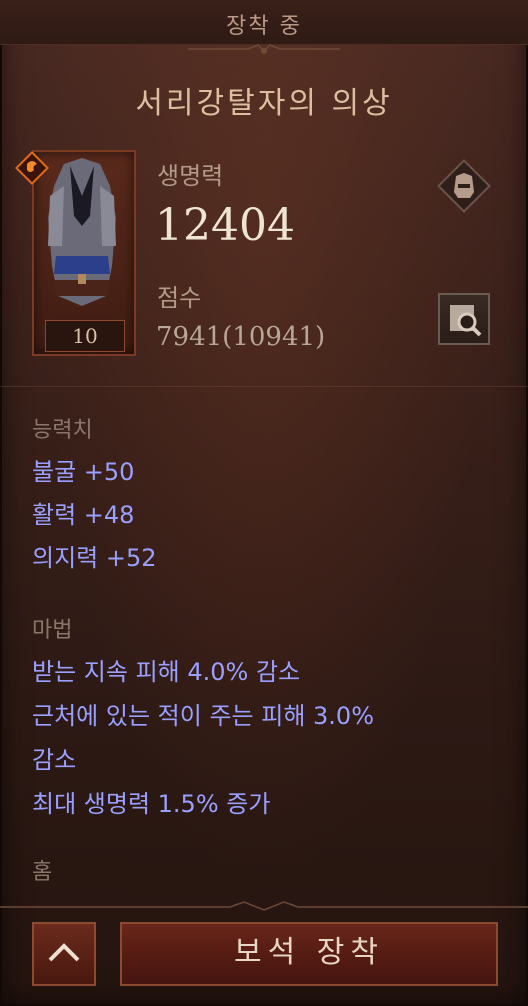  I want to click on magic-line: 받는 지속 피해 4.0% 감소, so click(166, 672).